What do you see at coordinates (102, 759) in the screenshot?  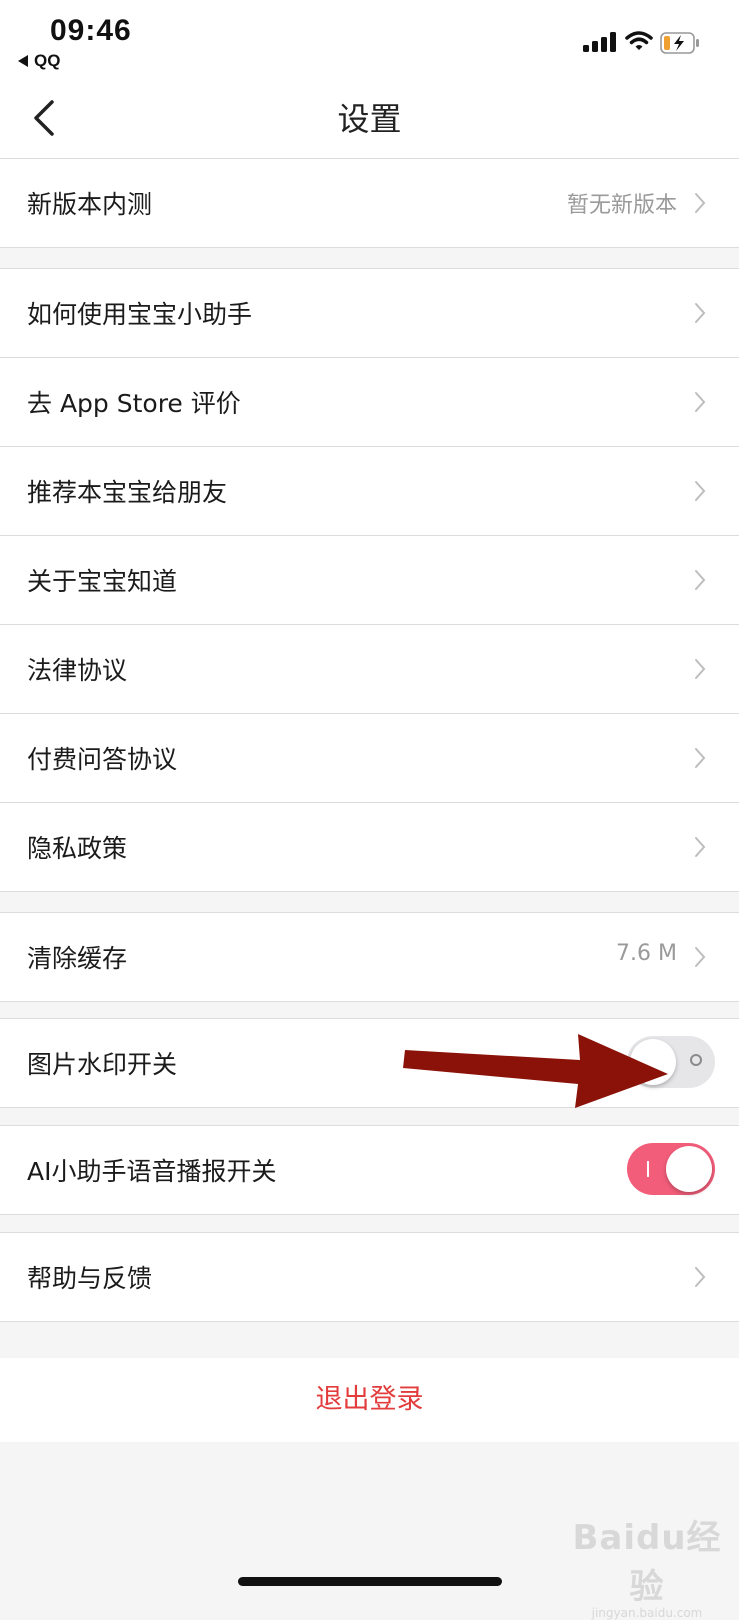 I see `row-label: 付费问答协议` at bounding box center [102, 759].